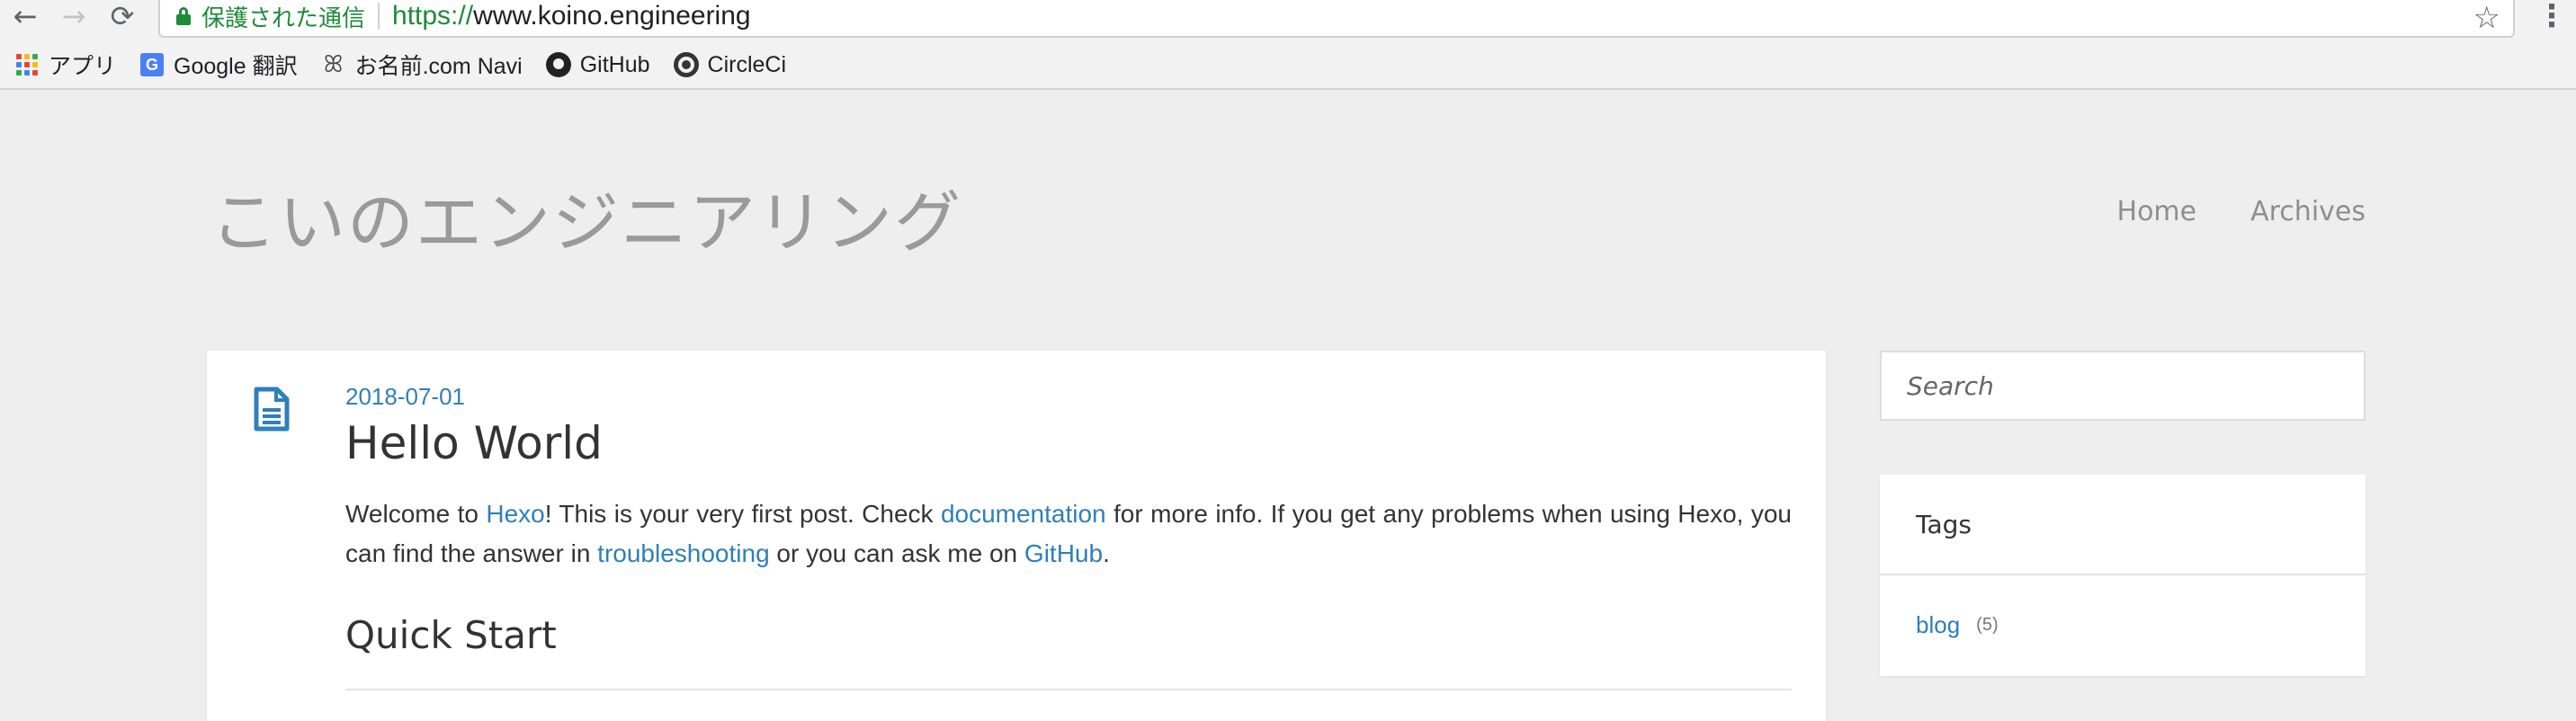  I want to click on troubleshooting-link: troubleshooting, so click(683, 553).